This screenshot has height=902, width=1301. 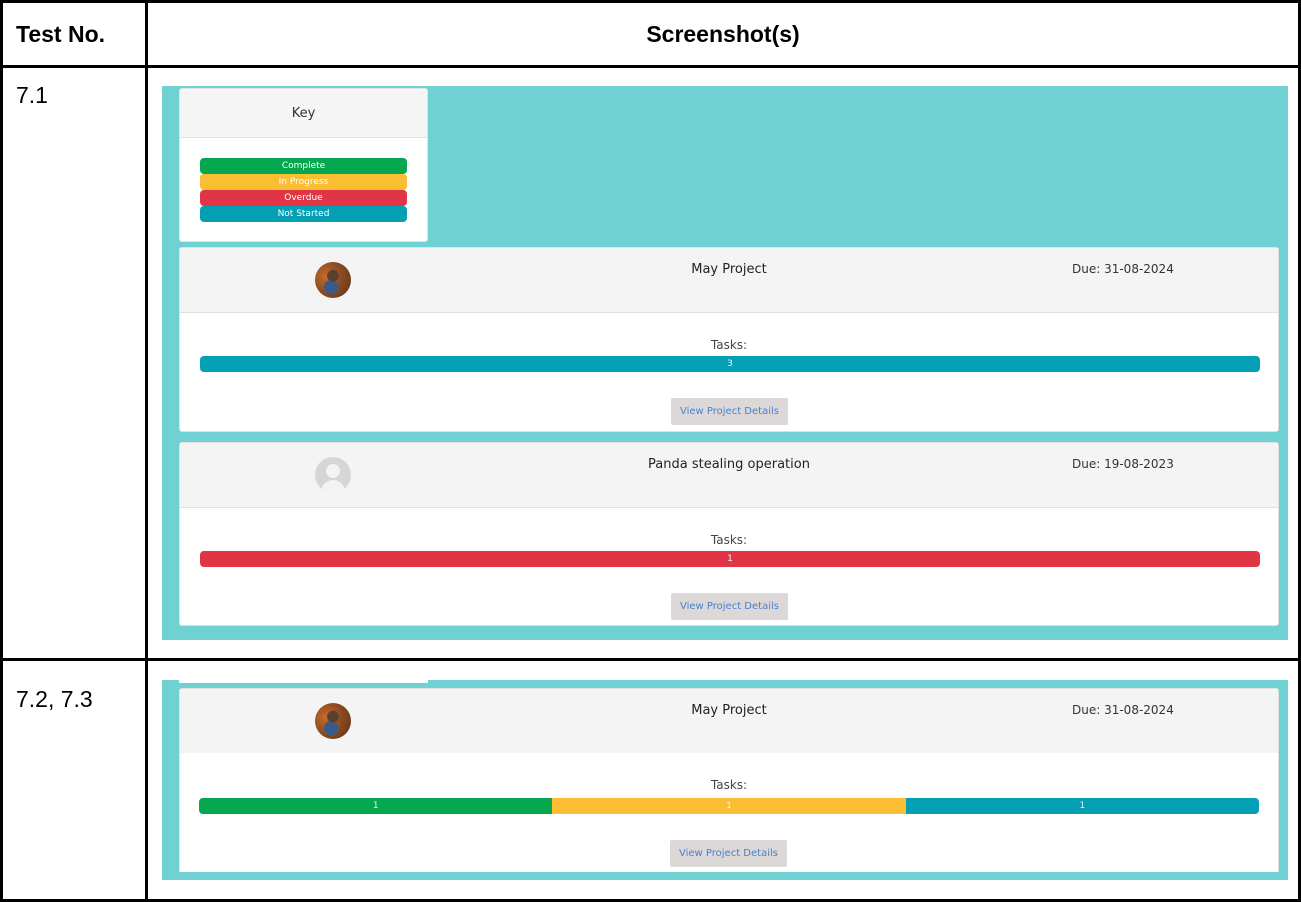 What do you see at coordinates (303, 198) in the screenshot?
I see `key-overdue: Overdue` at bounding box center [303, 198].